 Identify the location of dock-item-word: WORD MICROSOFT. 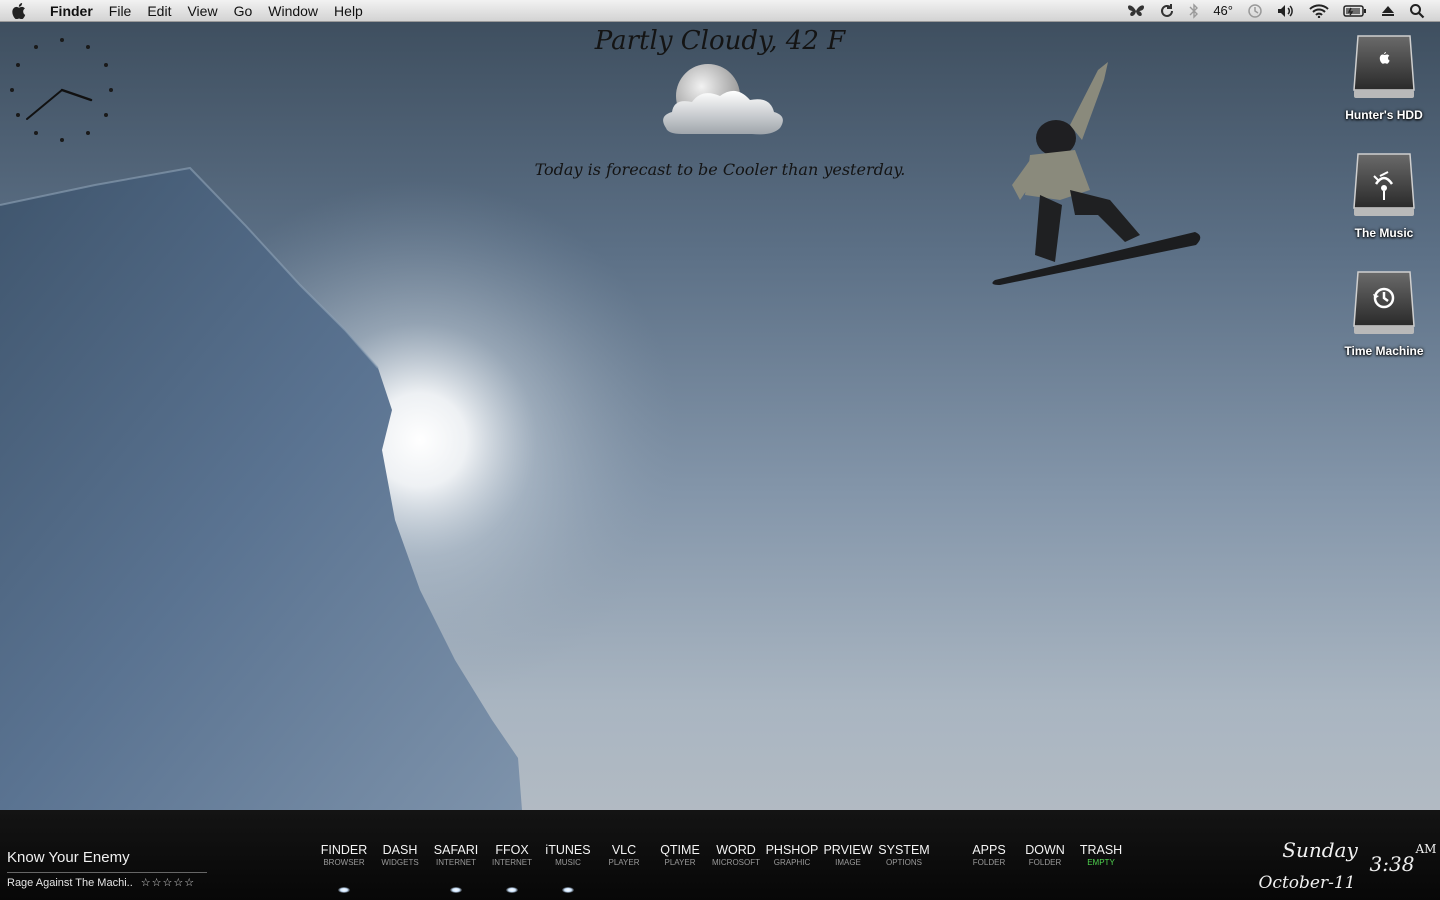
(736, 855).